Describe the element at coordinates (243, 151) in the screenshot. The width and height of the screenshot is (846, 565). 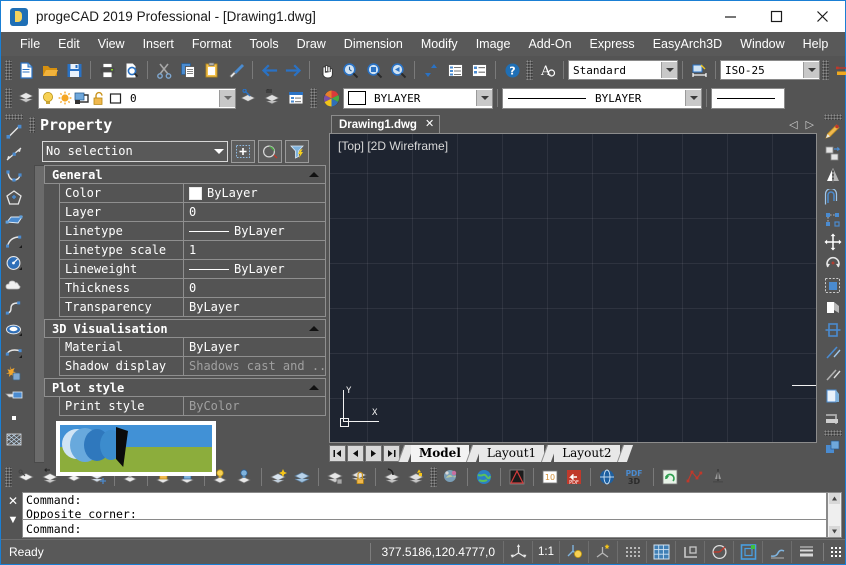
I see `quick-select-icon` at that location.